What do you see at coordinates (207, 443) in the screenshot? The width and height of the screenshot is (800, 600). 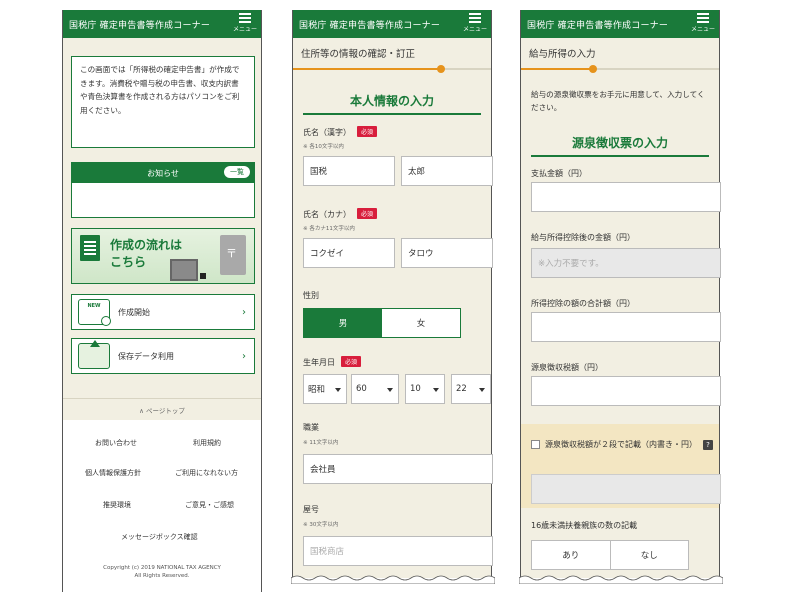 I see `footer-link-terms: 利用規約` at bounding box center [207, 443].